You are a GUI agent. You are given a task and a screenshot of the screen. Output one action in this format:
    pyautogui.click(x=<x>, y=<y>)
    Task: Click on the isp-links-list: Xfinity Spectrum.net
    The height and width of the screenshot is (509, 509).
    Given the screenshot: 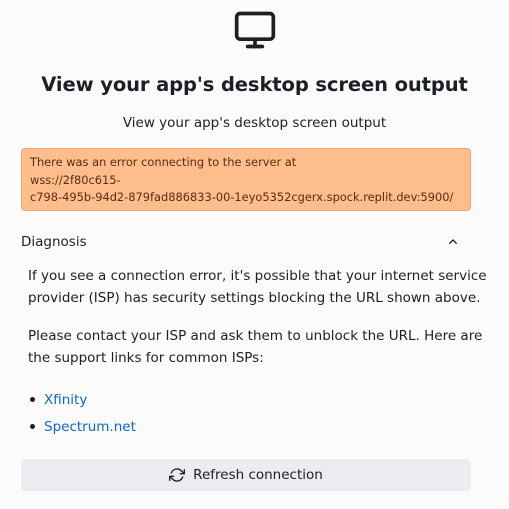 What is the action you would take?
    pyautogui.click(x=83, y=413)
    